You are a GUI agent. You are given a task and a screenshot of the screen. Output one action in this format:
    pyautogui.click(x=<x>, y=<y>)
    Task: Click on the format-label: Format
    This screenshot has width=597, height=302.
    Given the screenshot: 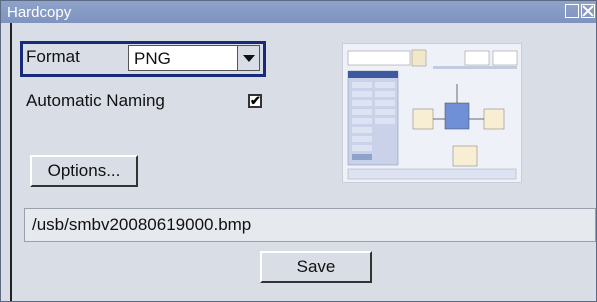 What is the action you would take?
    pyautogui.click(x=53, y=56)
    